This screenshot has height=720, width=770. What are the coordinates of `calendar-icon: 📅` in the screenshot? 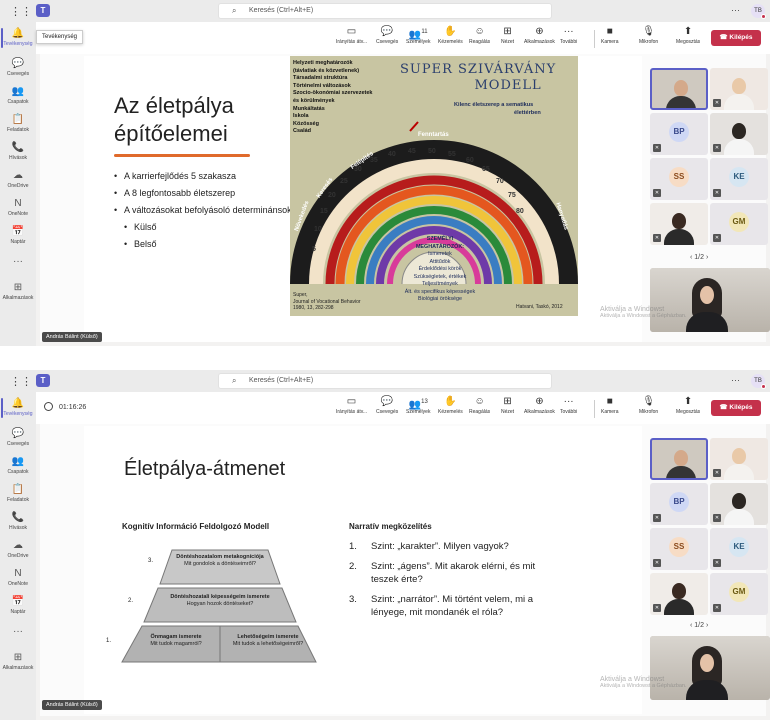 It's located at (18, 601).